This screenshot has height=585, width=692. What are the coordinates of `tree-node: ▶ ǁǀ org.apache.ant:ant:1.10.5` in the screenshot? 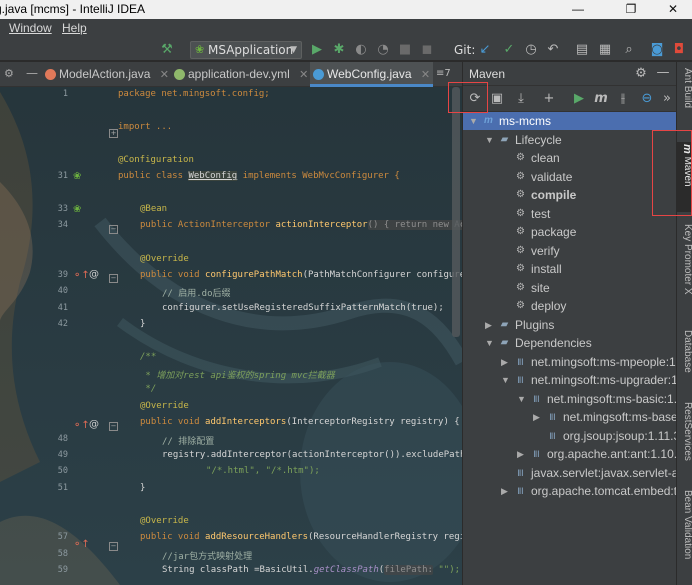 It's located at (569, 454).